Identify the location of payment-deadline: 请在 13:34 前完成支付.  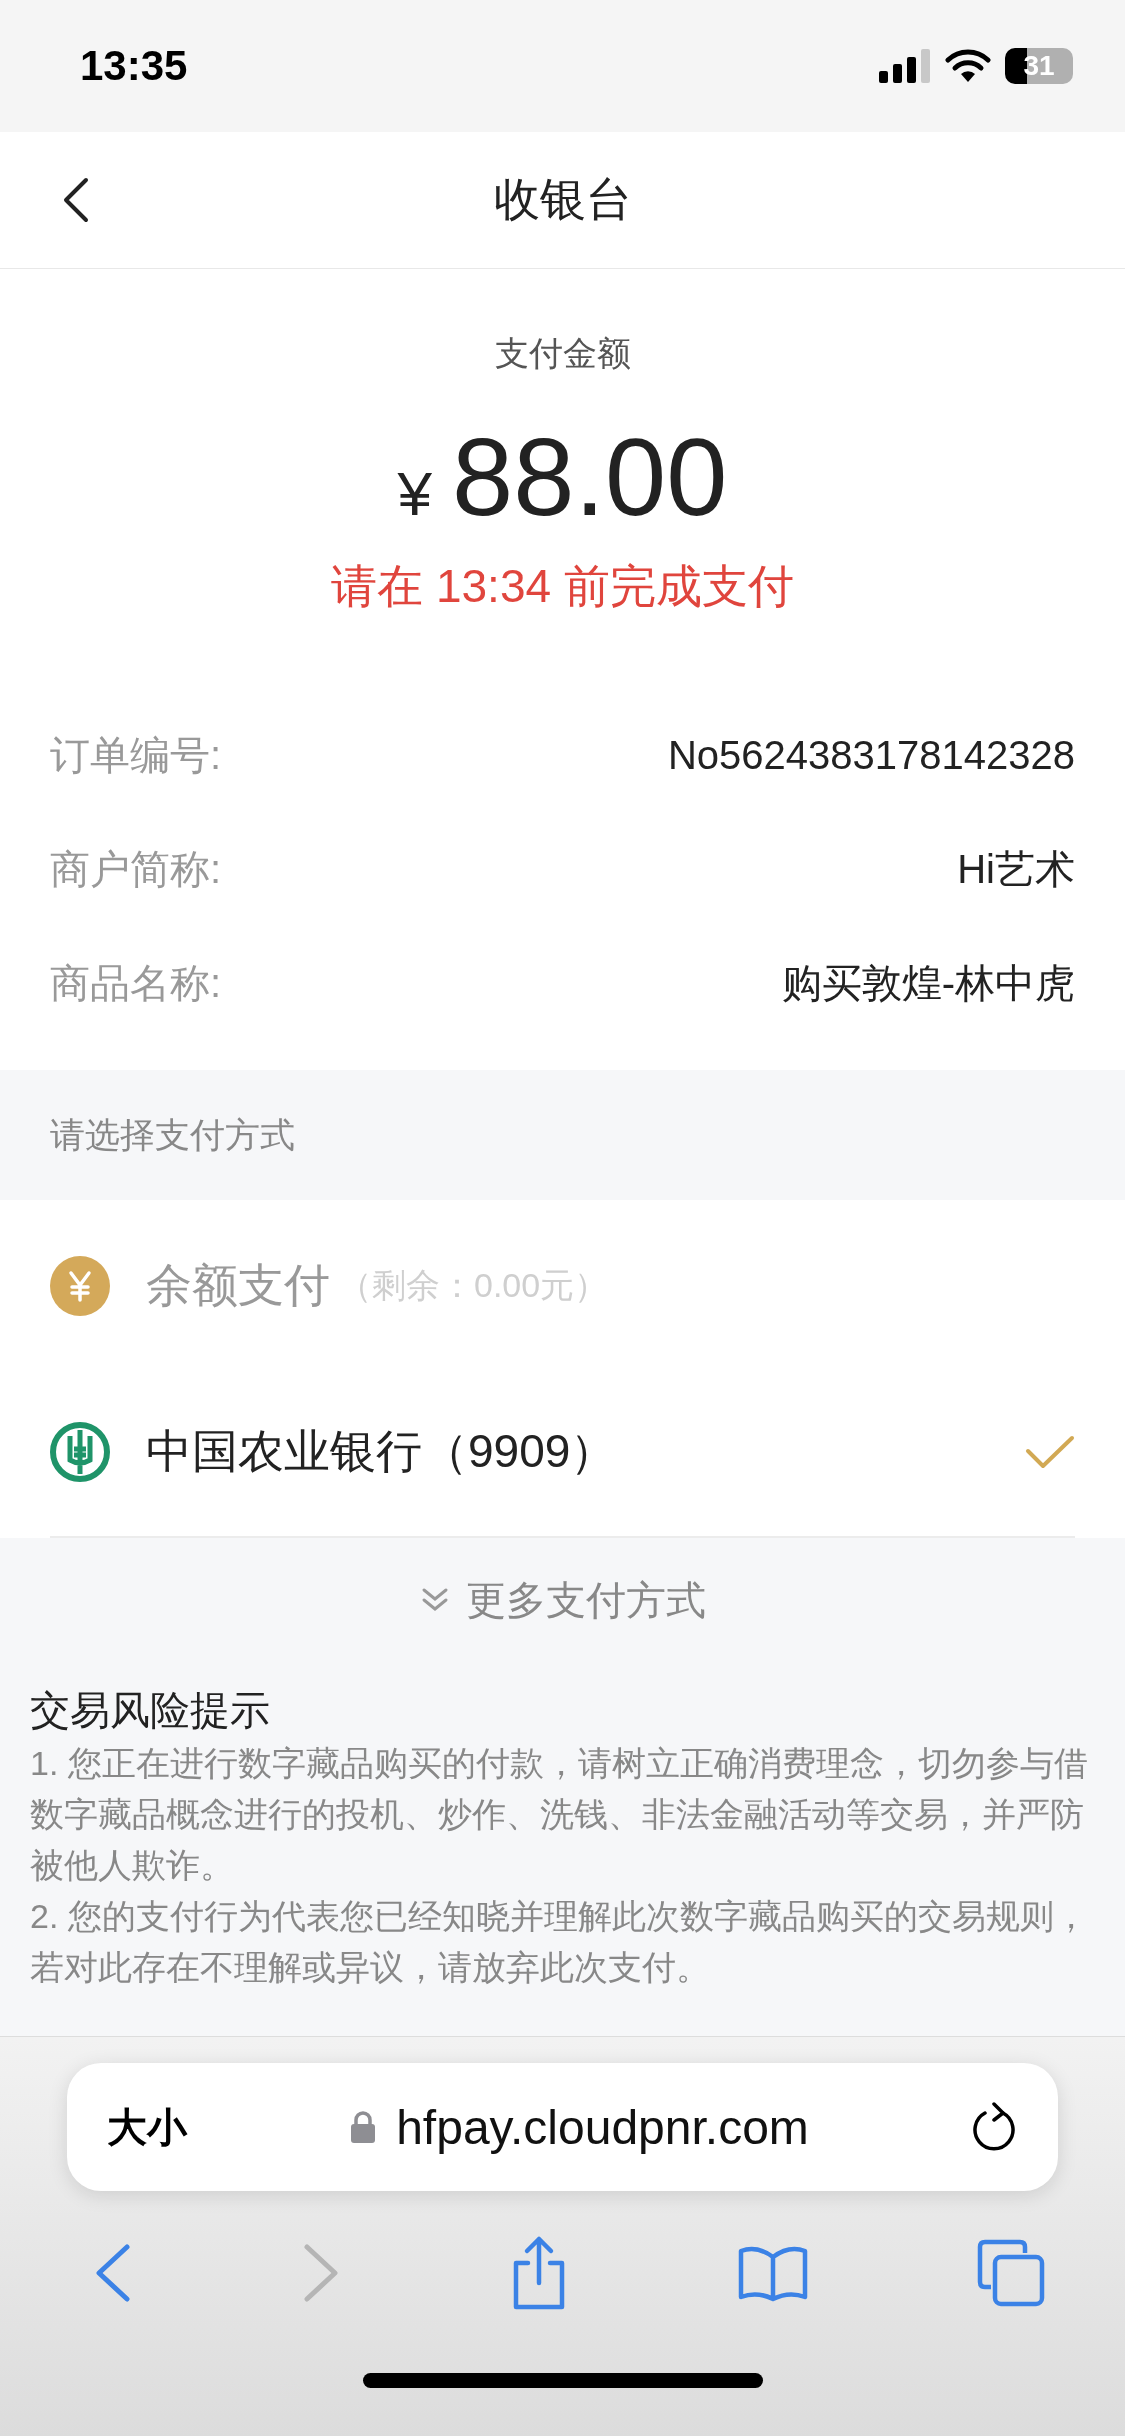
(562, 586).